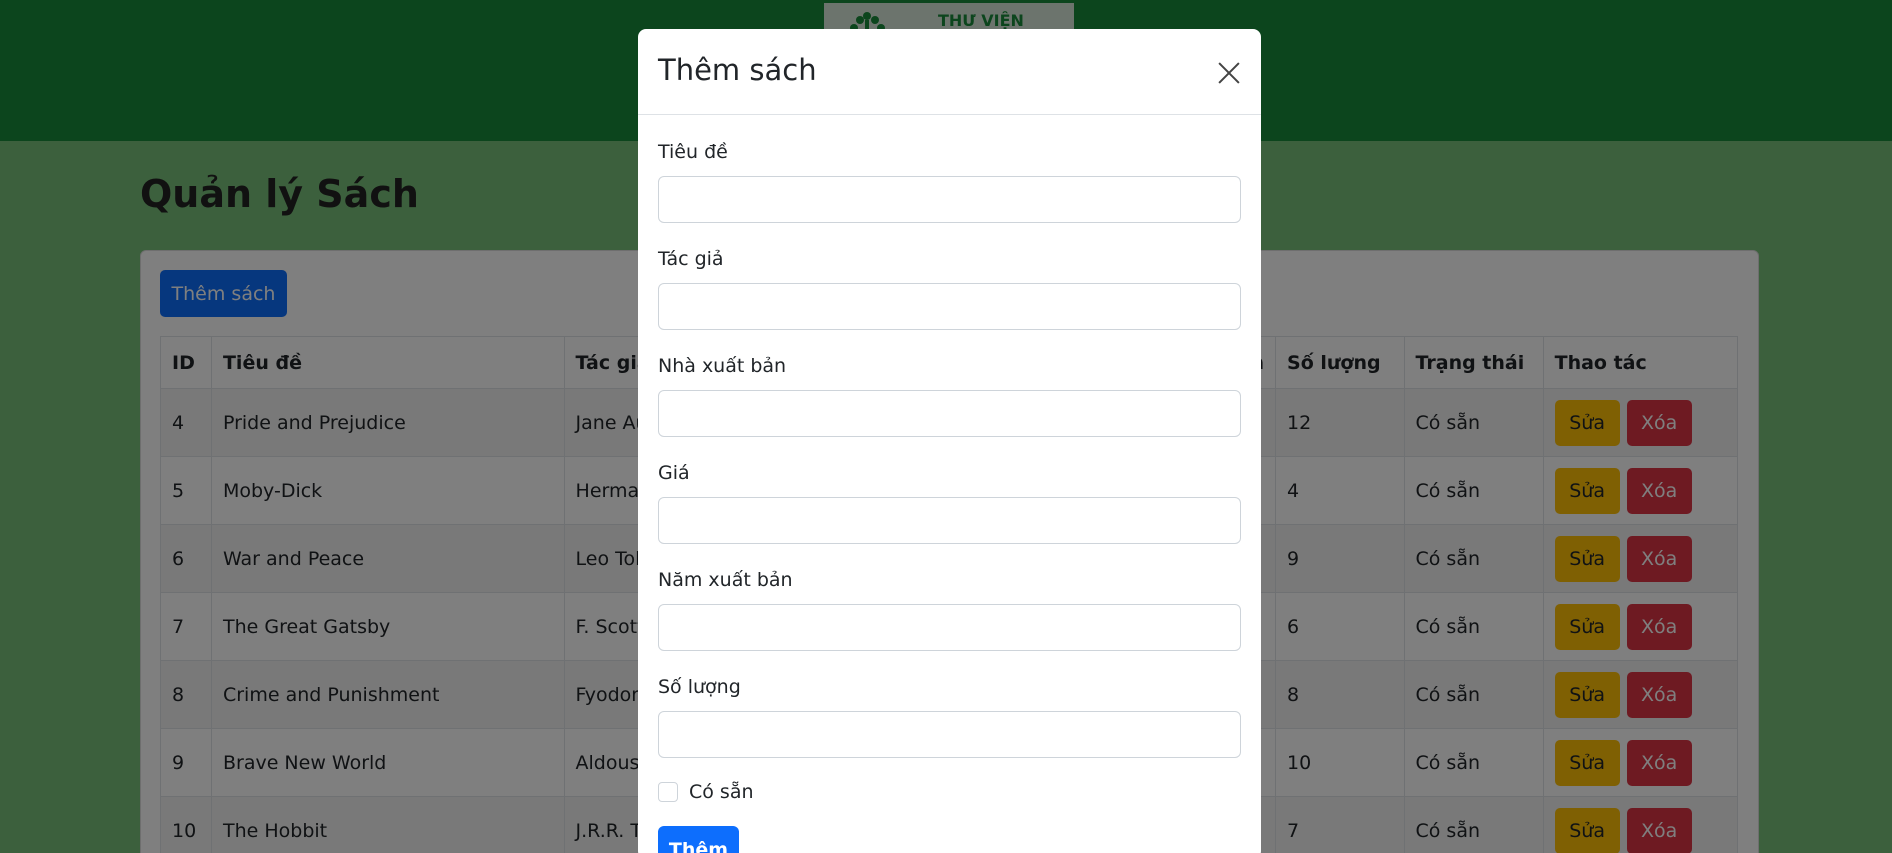 The image size is (1892, 853). I want to click on year-input, so click(949, 627).